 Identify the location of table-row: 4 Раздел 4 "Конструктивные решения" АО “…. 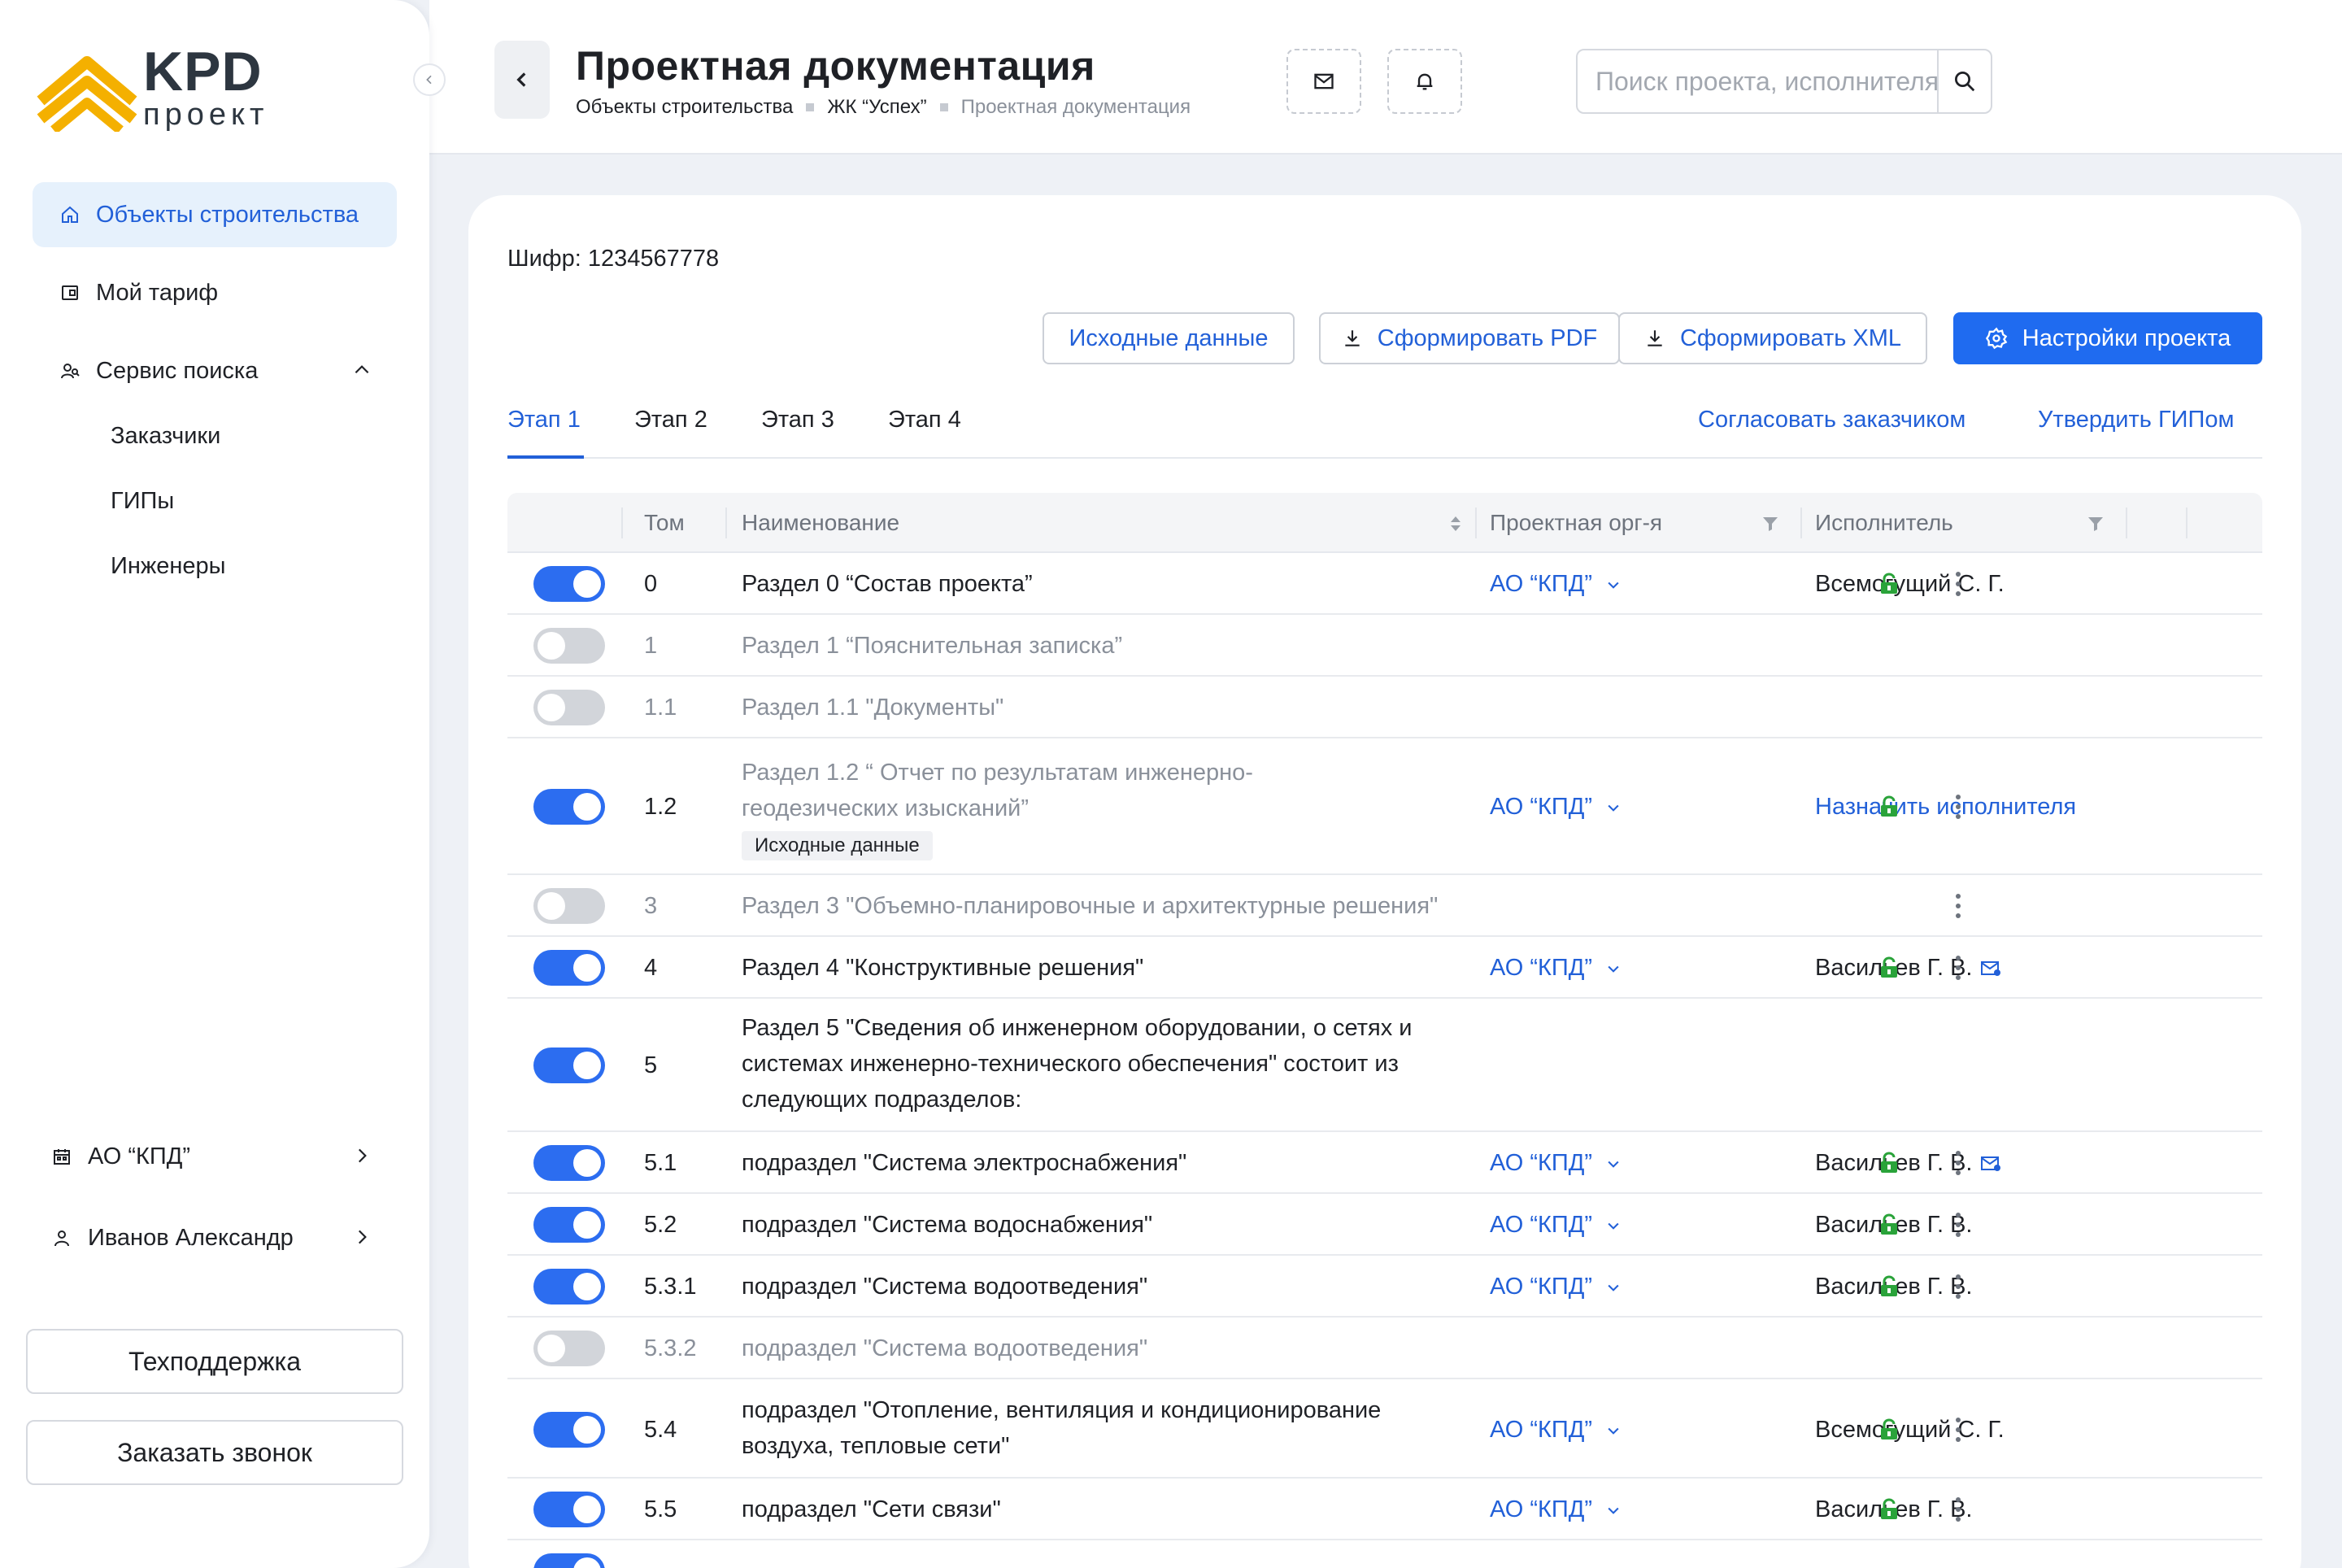
(1385, 968).